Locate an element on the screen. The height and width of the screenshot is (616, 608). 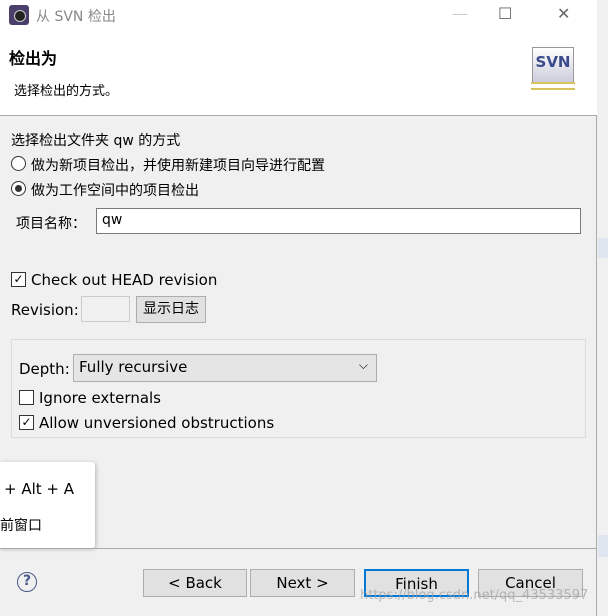
close-button: ✕ is located at coordinates (563, 13).